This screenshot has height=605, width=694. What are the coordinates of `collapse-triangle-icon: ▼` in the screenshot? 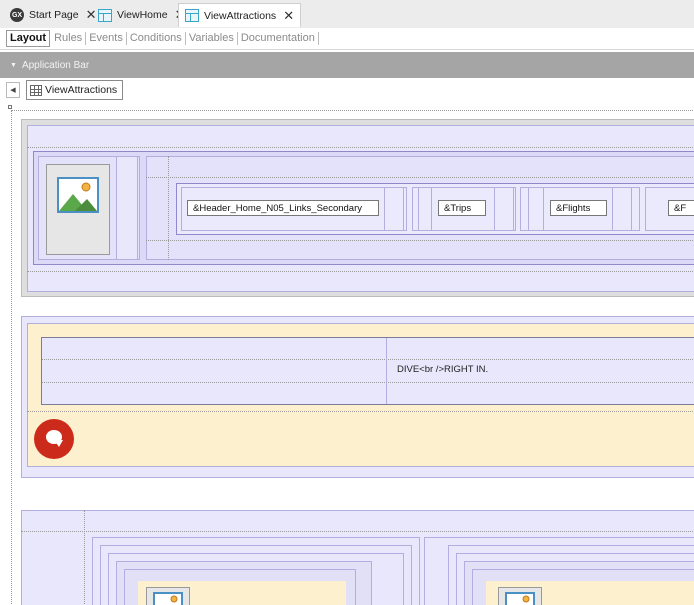 It's located at (13, 65).